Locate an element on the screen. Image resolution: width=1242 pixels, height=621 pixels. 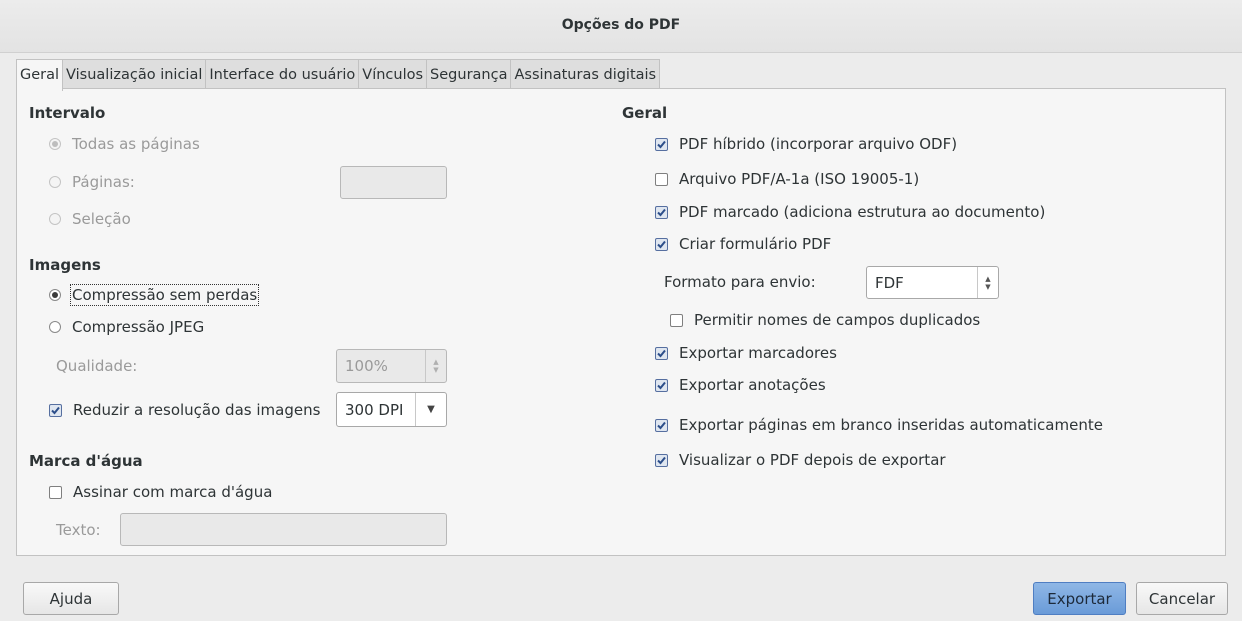
create-form-checkbox: Criar formulário PDF is located at coordinates (743, 244).